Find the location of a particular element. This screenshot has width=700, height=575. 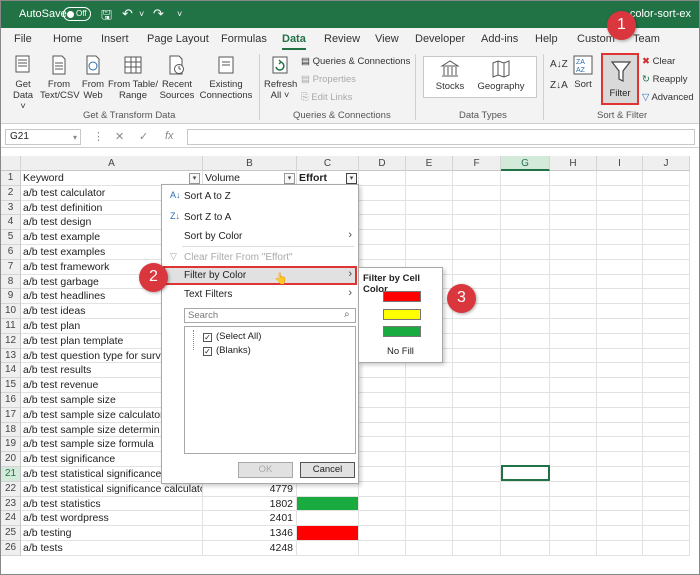

row-header: 6 is located at coordinates (11, 252).